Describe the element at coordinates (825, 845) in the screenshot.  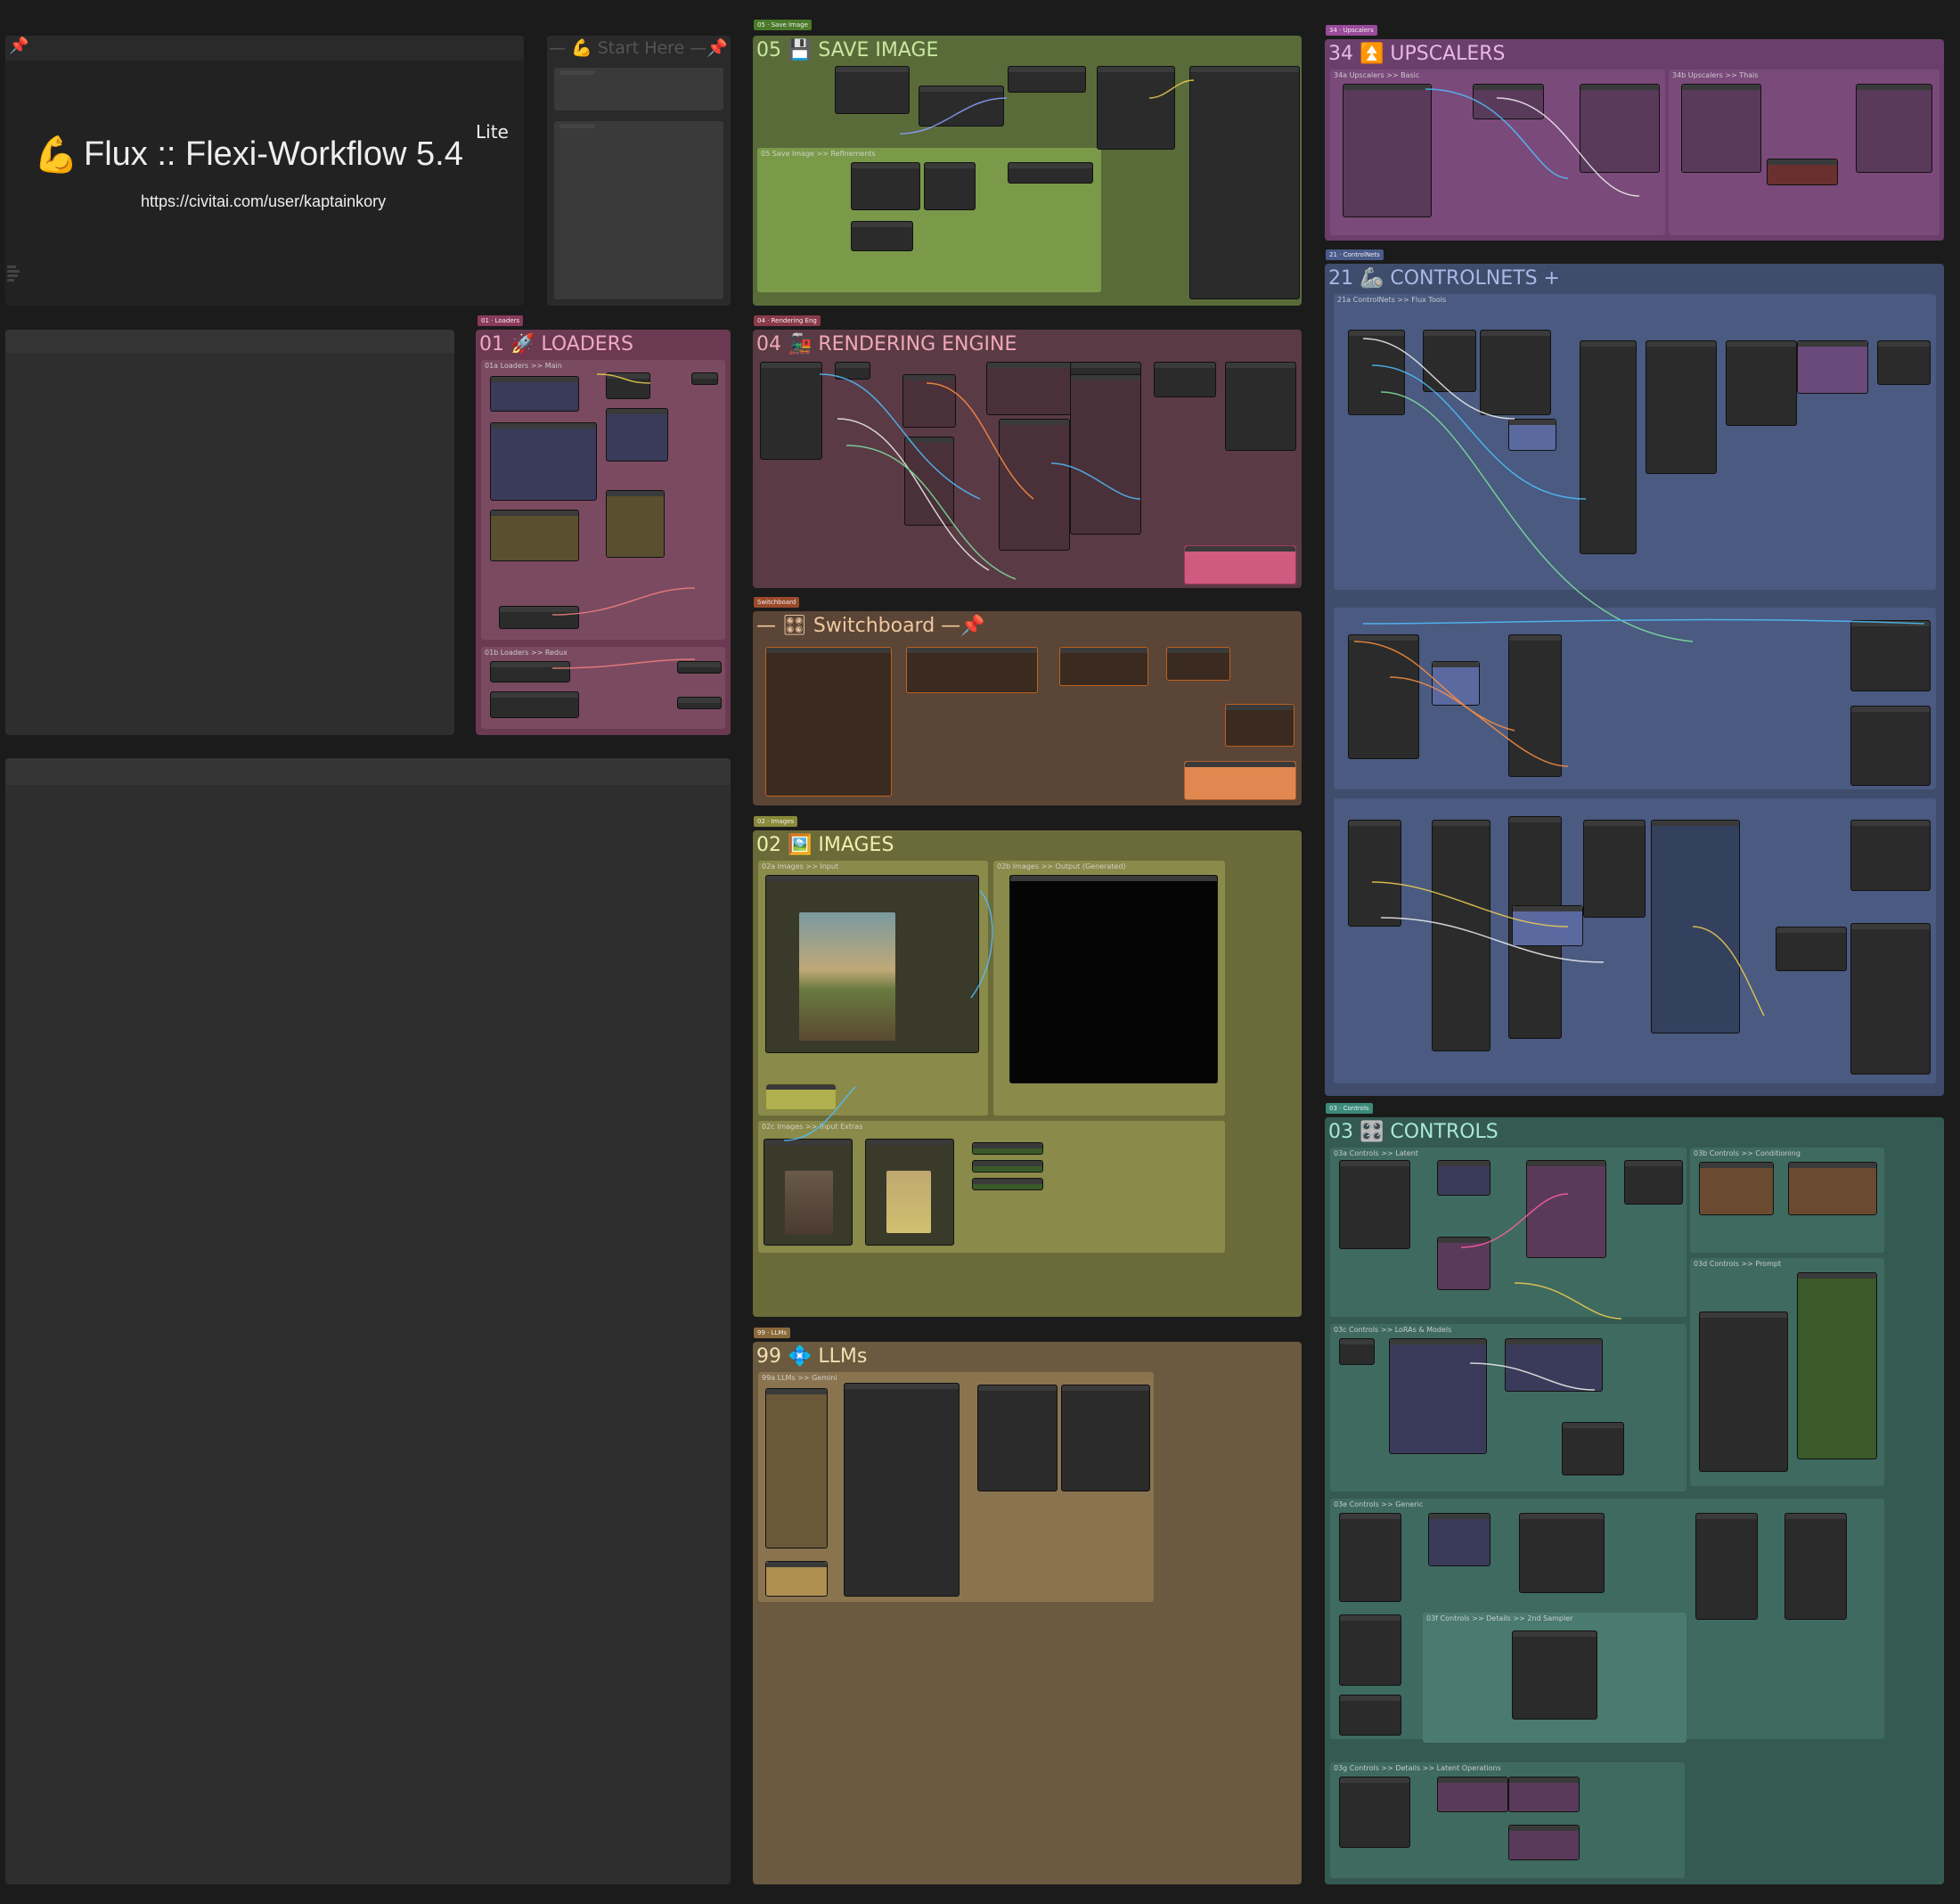
I see `group-title: 02 🖼️ IMAGES` at that location.